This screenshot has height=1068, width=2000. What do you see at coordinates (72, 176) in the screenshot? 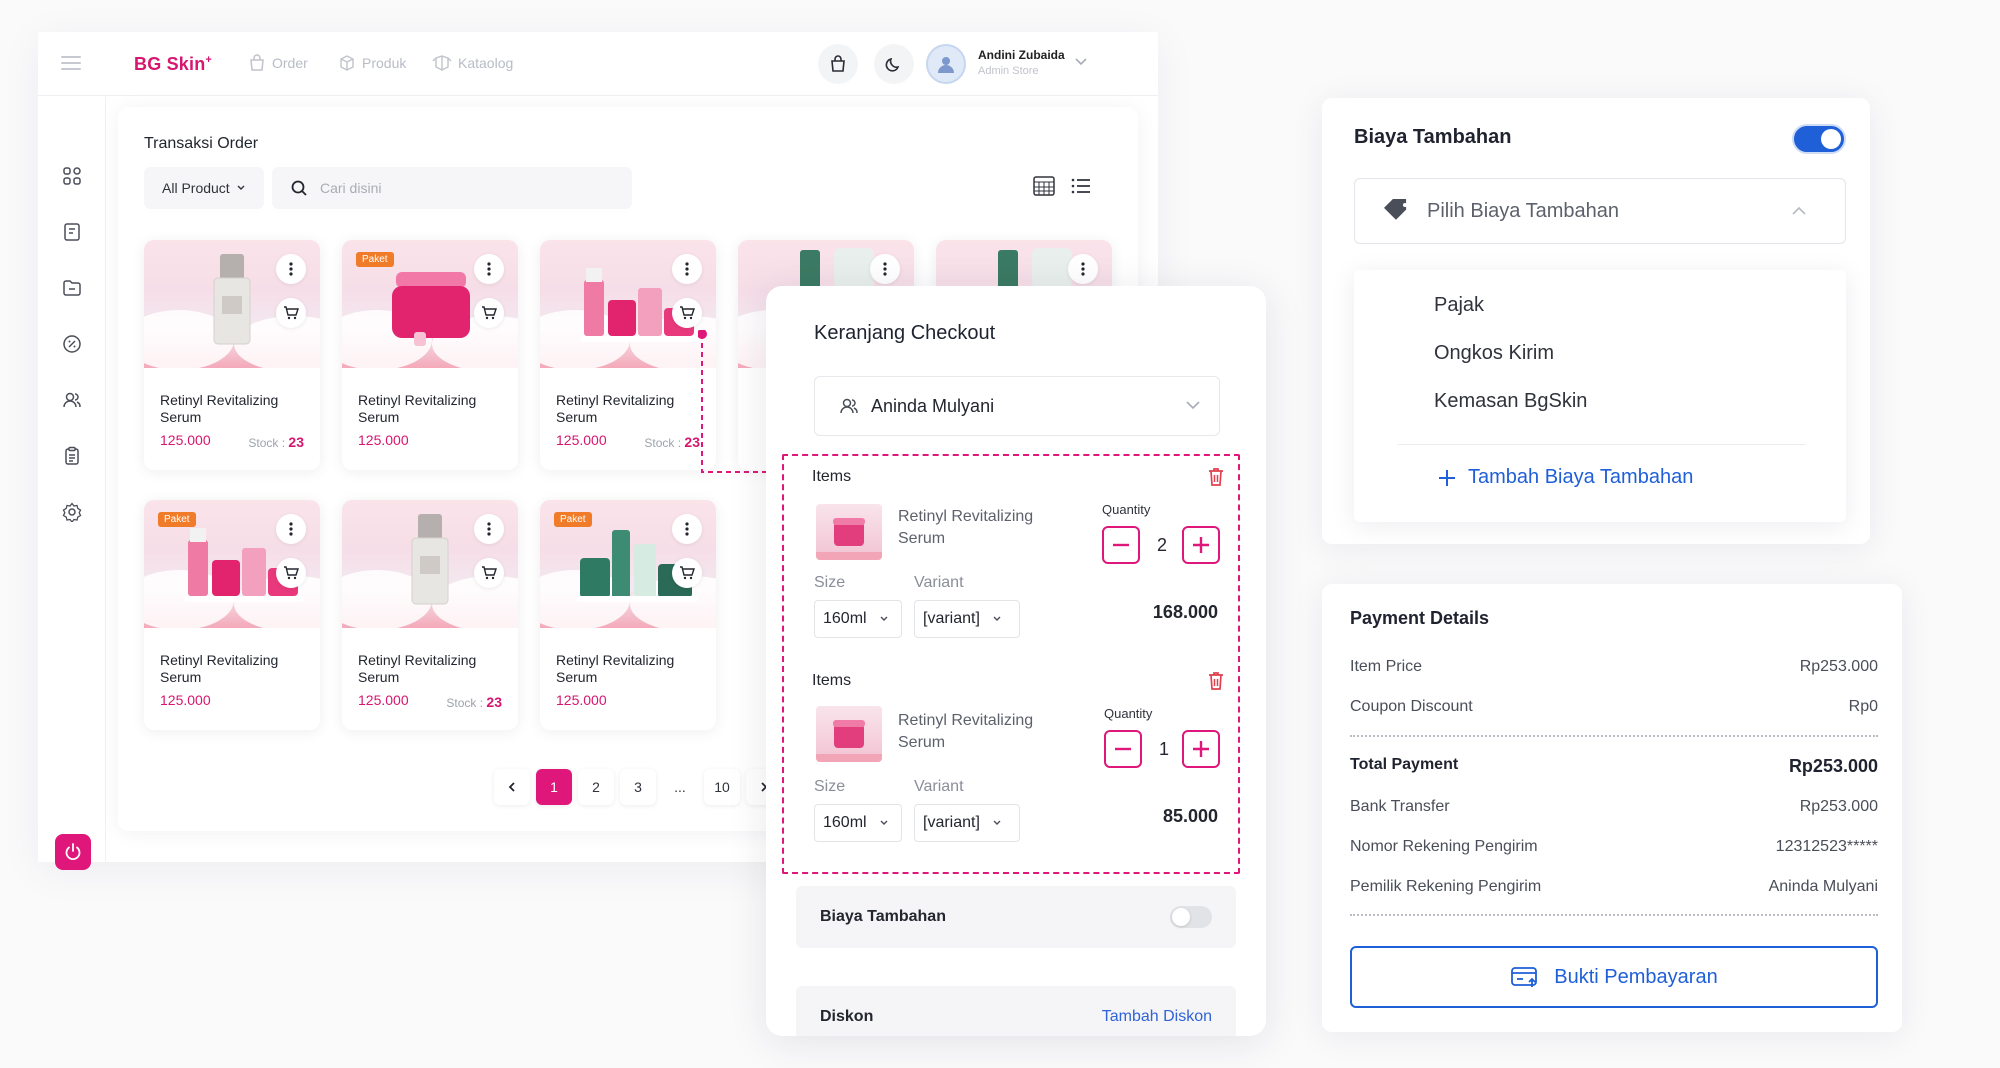
I see `dashboard-icon` at bounding box center [72, 176].